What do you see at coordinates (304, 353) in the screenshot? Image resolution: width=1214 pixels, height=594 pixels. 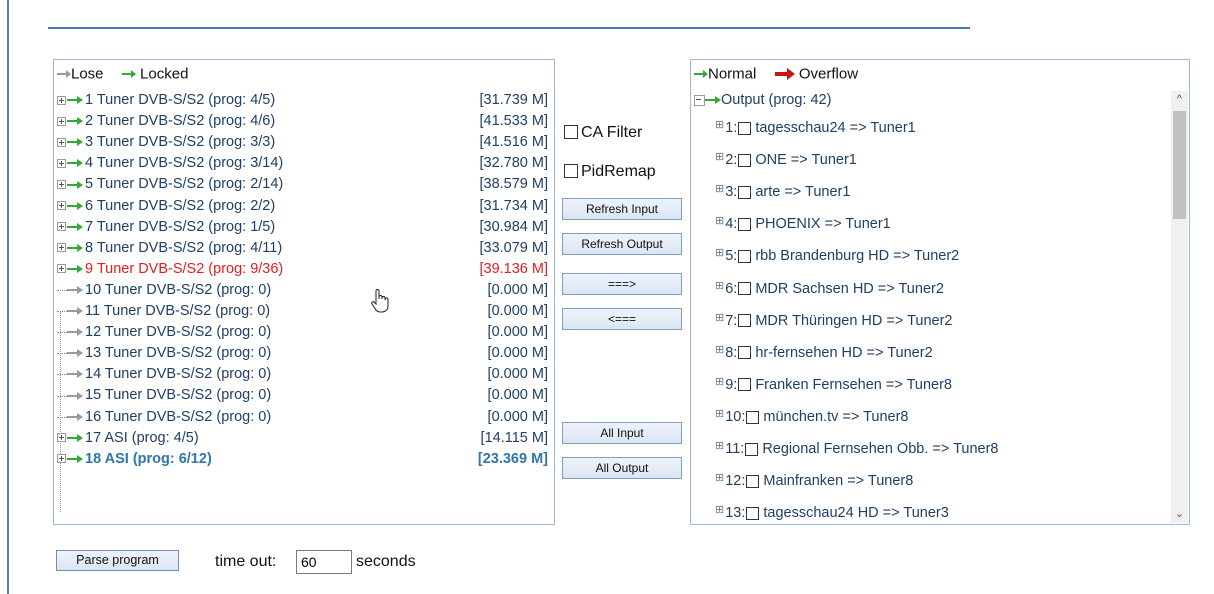 I see `input-tree-row: 13 Tuner DVB-S/S2 (prog: 0) [0.000 M]` at bounding box center [304, 353].